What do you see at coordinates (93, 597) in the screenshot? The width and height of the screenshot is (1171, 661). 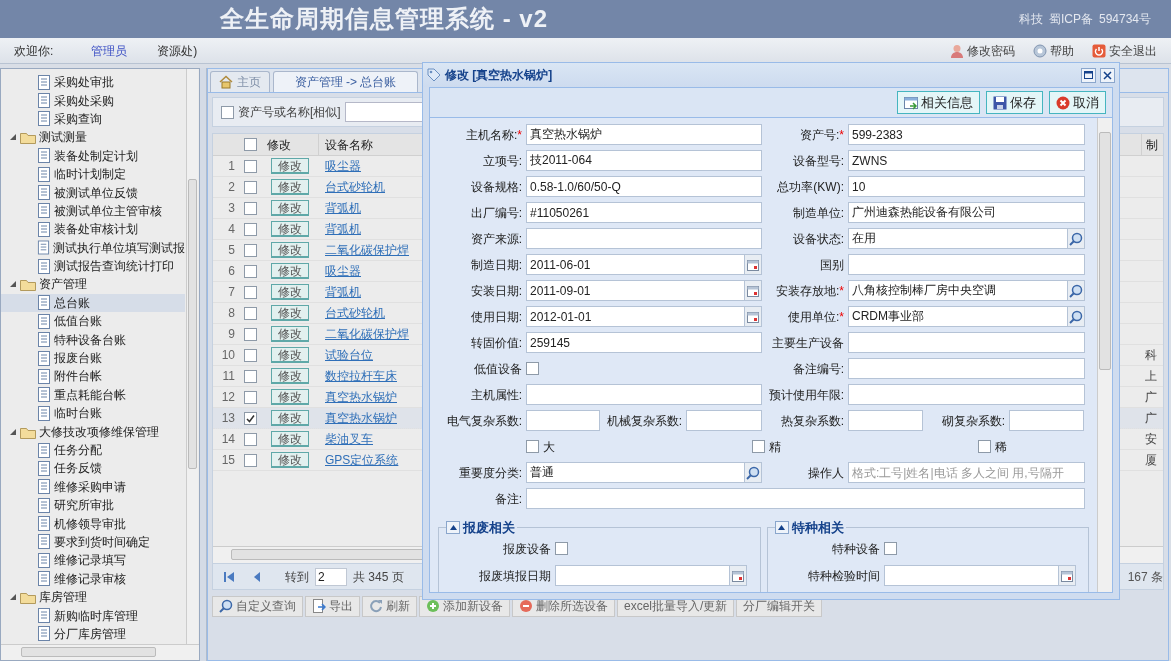 I see `tree-item: 库房管理` at bounding box center [93, 597].